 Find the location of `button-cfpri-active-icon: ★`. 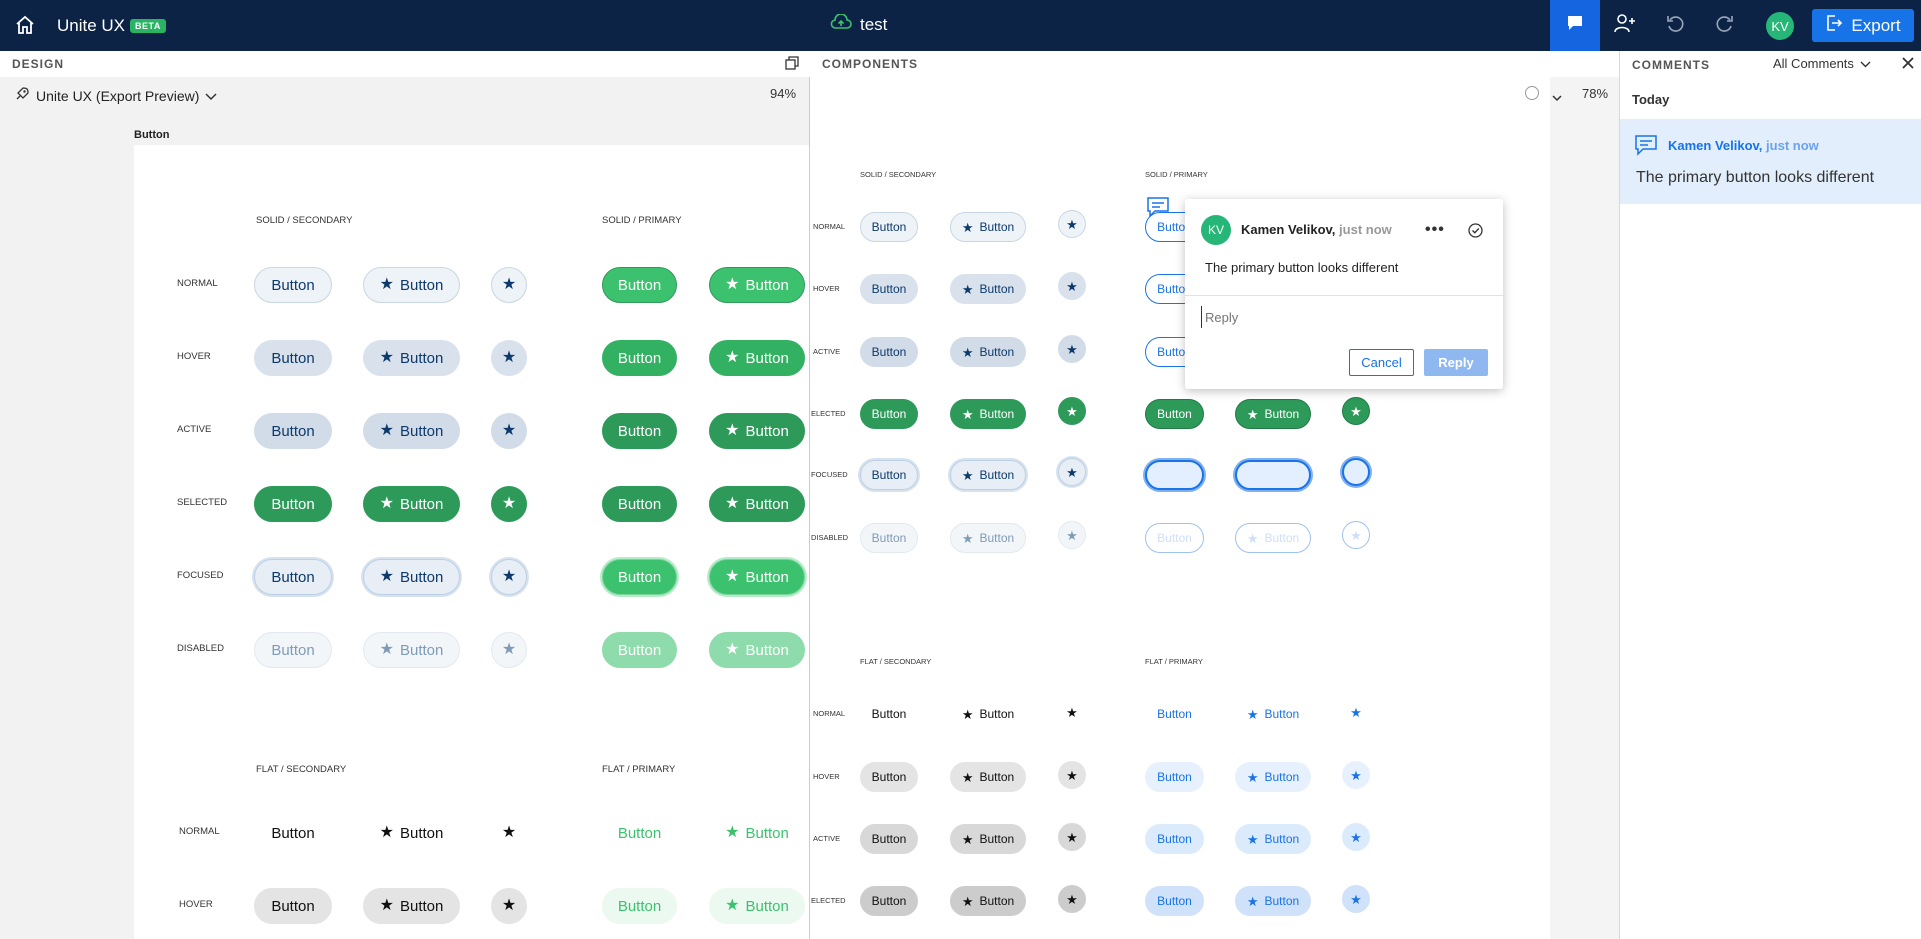

button-cfpri-active-icon: ★ is located at coordinates (1356, 837).